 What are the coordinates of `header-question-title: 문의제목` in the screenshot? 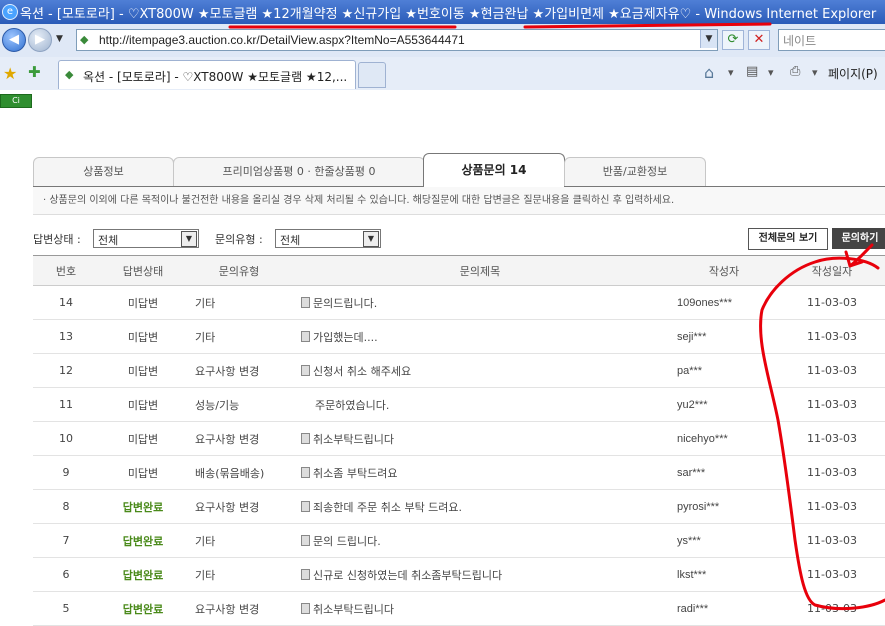 It's located at (480, 270).